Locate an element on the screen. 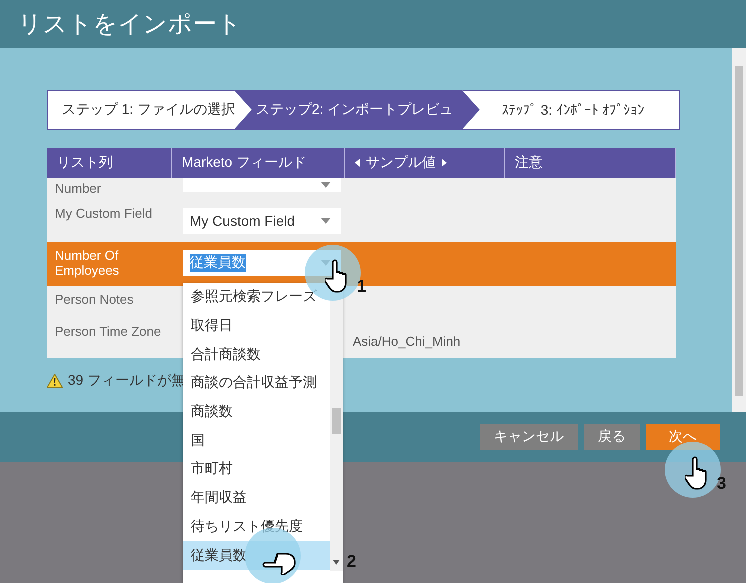 This screenshot has height=583, width=746. list-column-cell: Person Time Zone is located at coordinates (108, 331).